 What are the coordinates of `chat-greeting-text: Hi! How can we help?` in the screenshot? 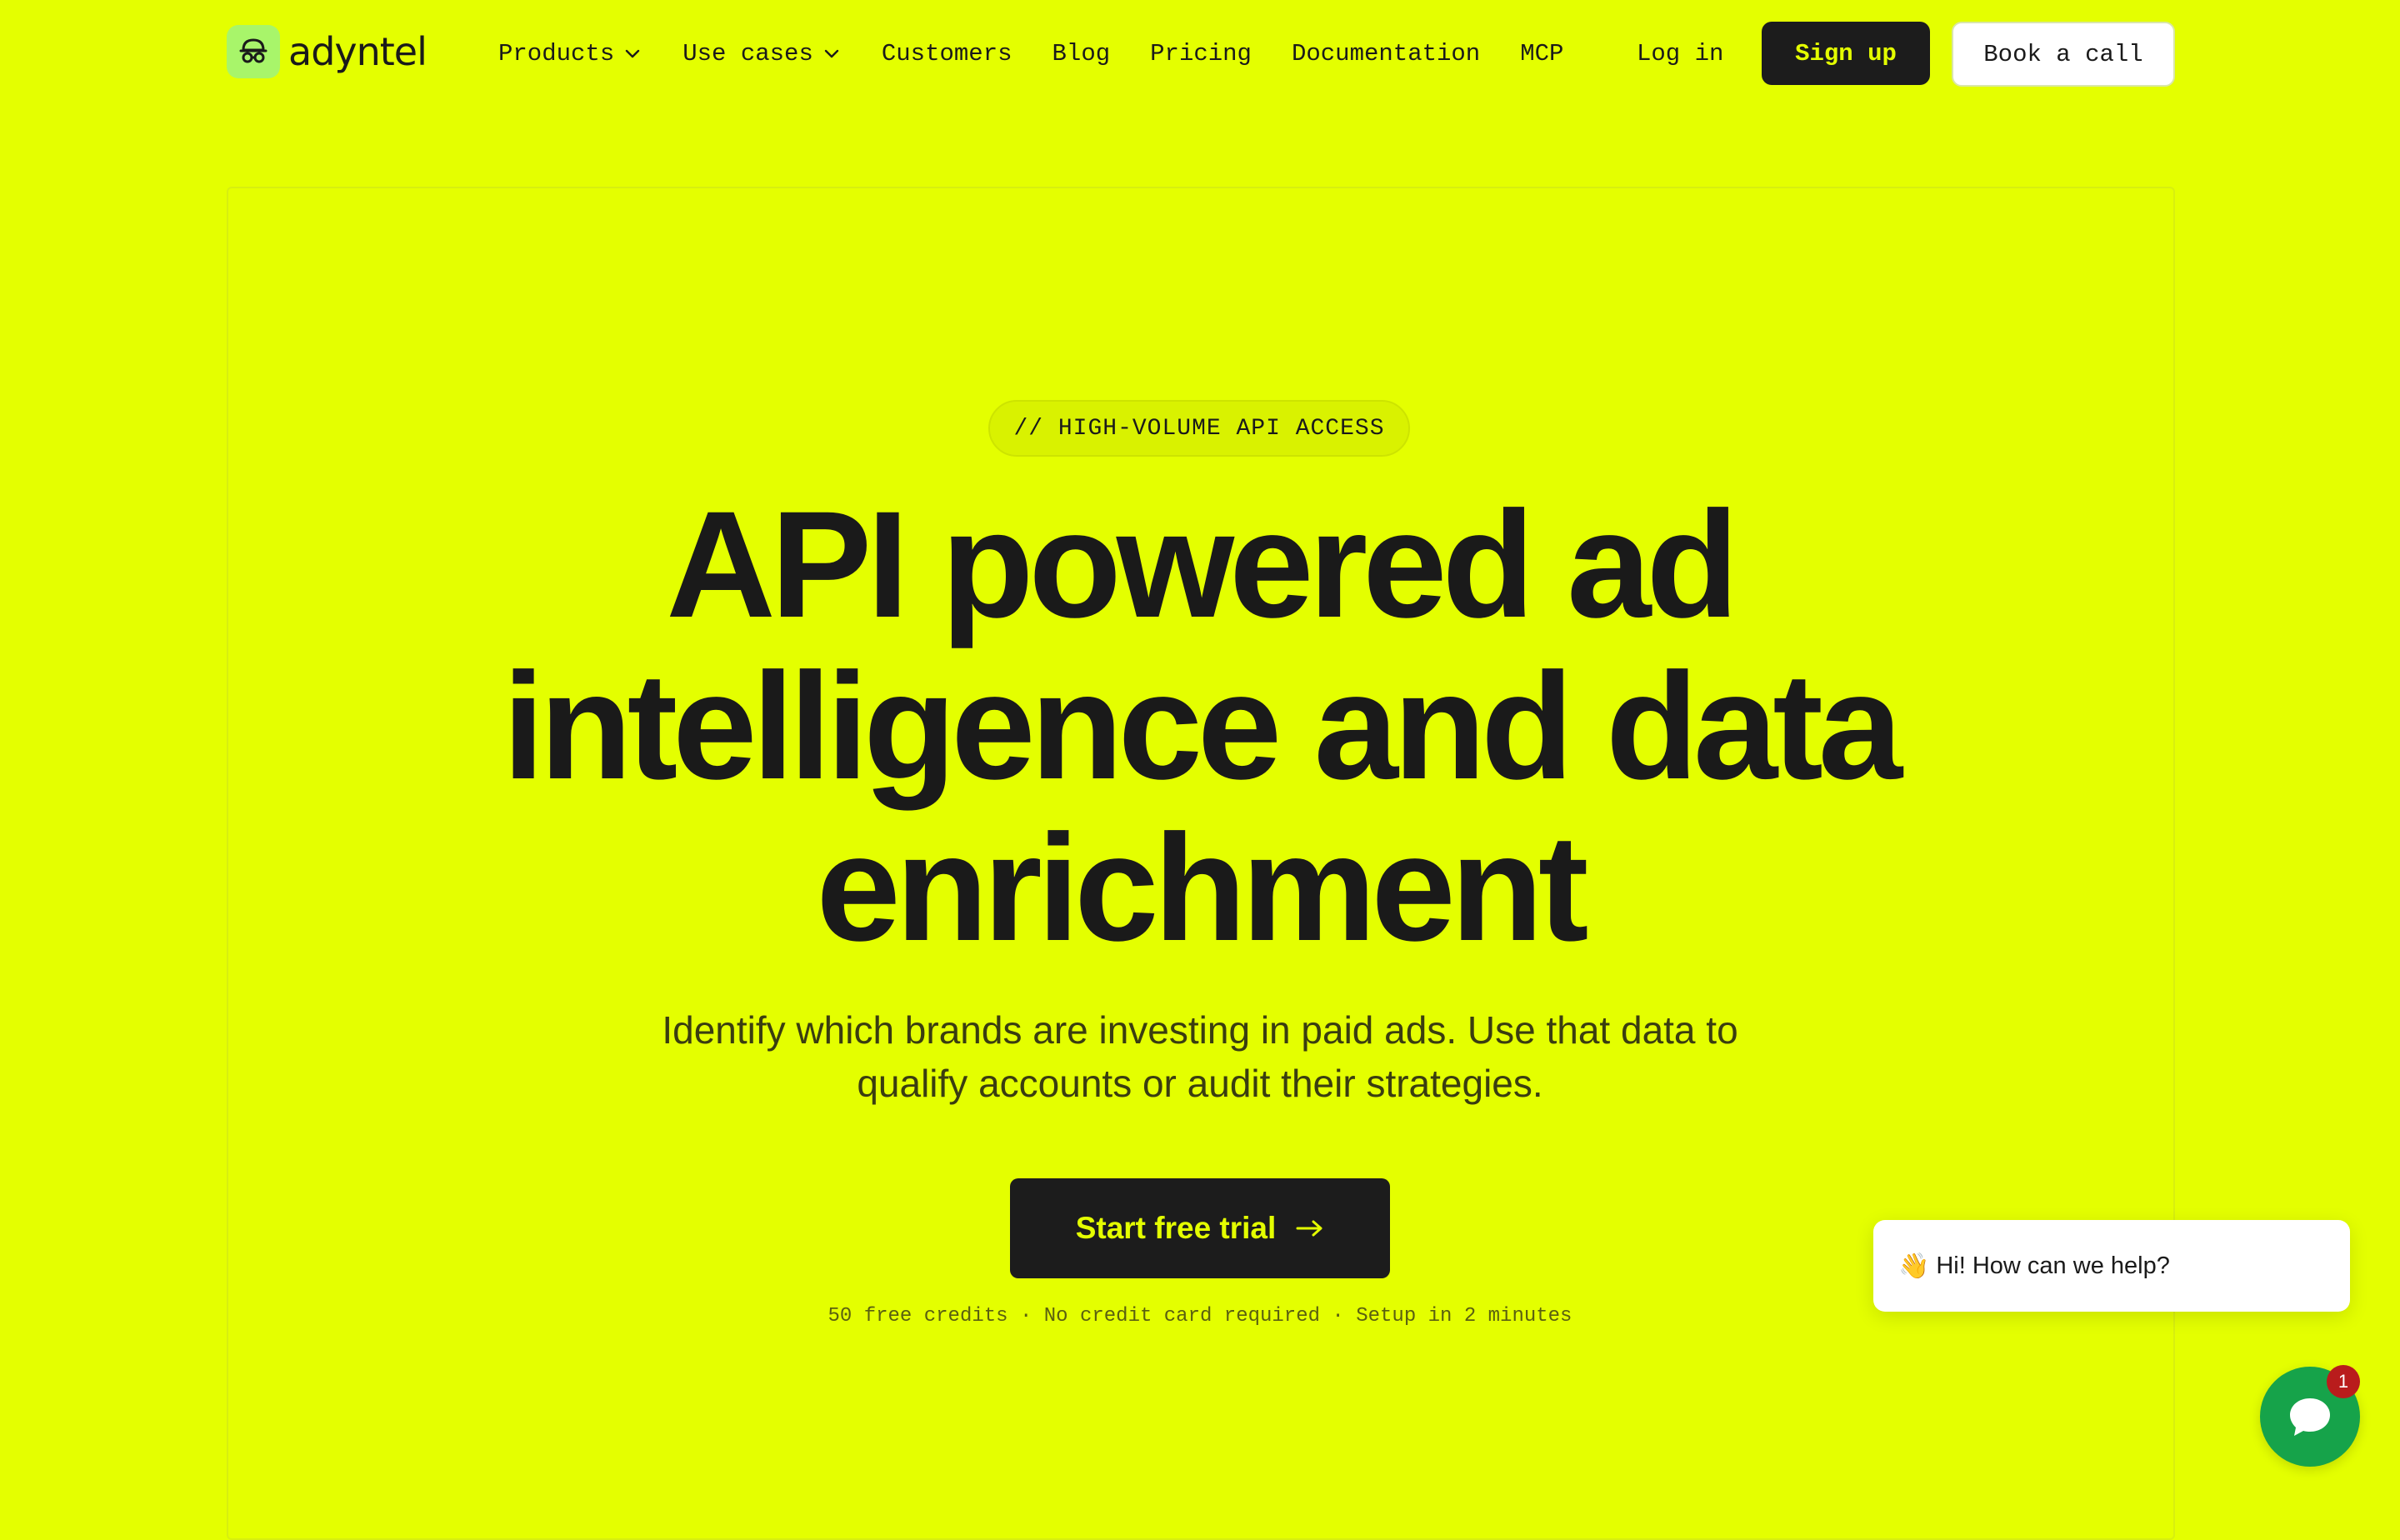 It's located at (2053, 1265).